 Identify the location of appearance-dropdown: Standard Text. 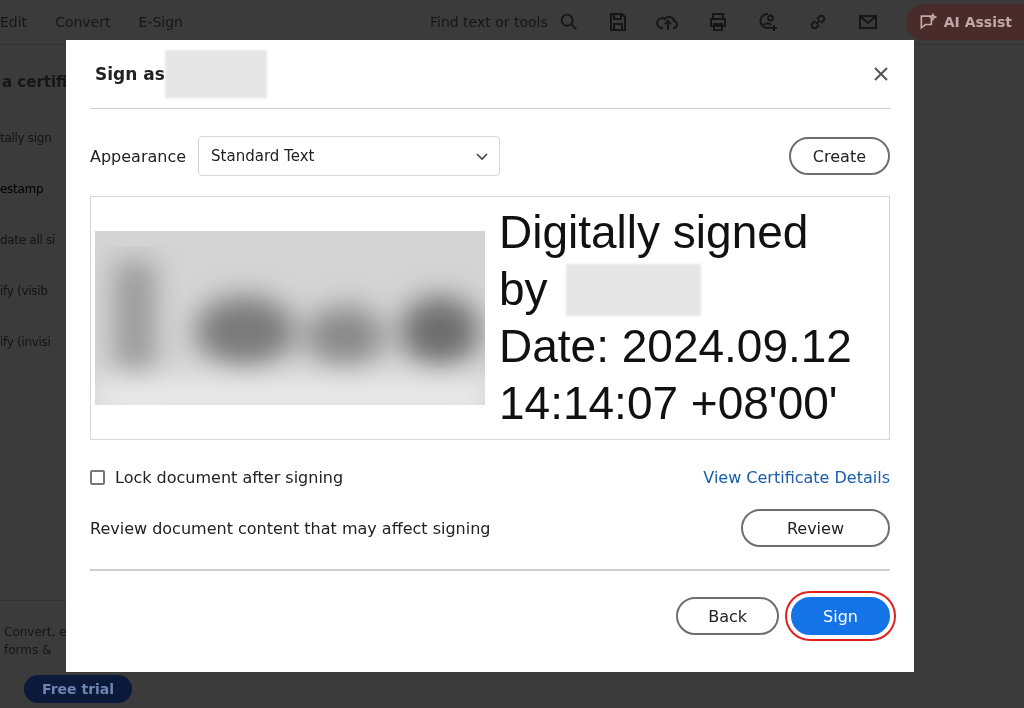
(349, 156).